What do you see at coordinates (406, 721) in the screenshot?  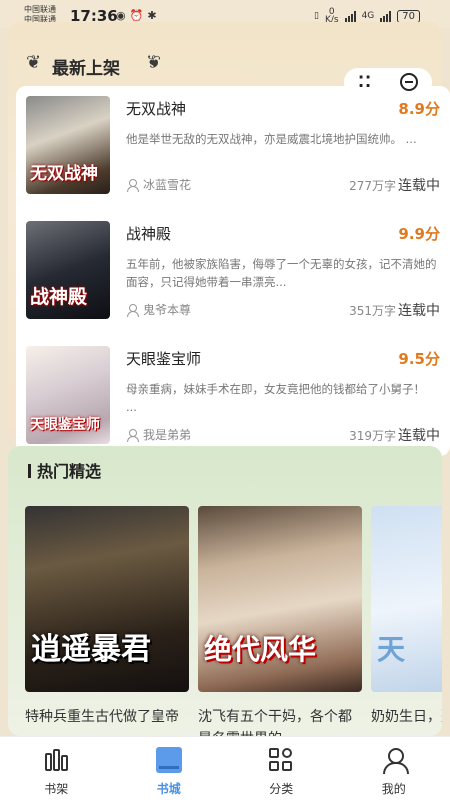 I see `hot-book-description: 奶奶生日，整顿的钱` at bounding box center [406, 721].